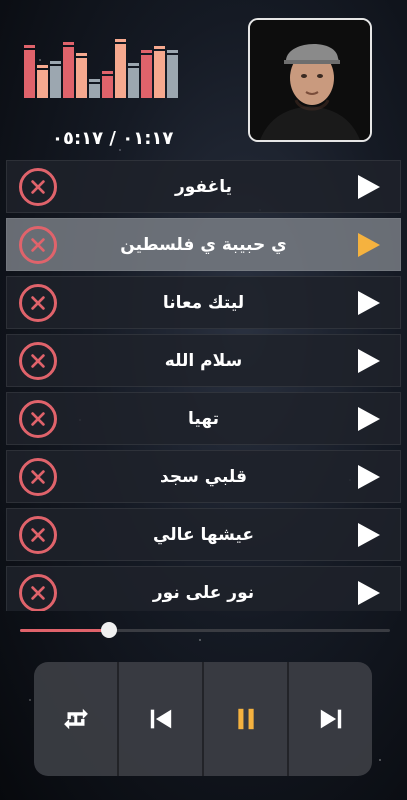 The width and height of the screenshot is (407, 800). I want to click on song-title: تهيا, so click(203, 418).